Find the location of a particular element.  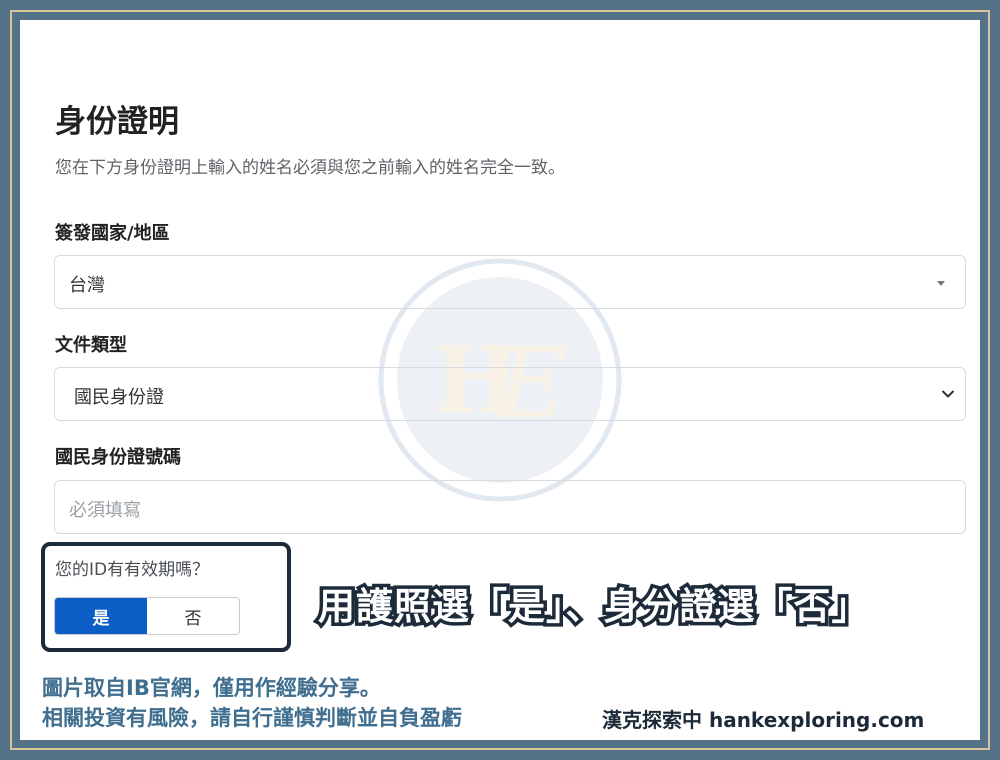

page-subtitle: 您在下方身份證明上輸入的姓名必須與您之前輸入的姓名完全一致。 is located at coordinates (310, 168).